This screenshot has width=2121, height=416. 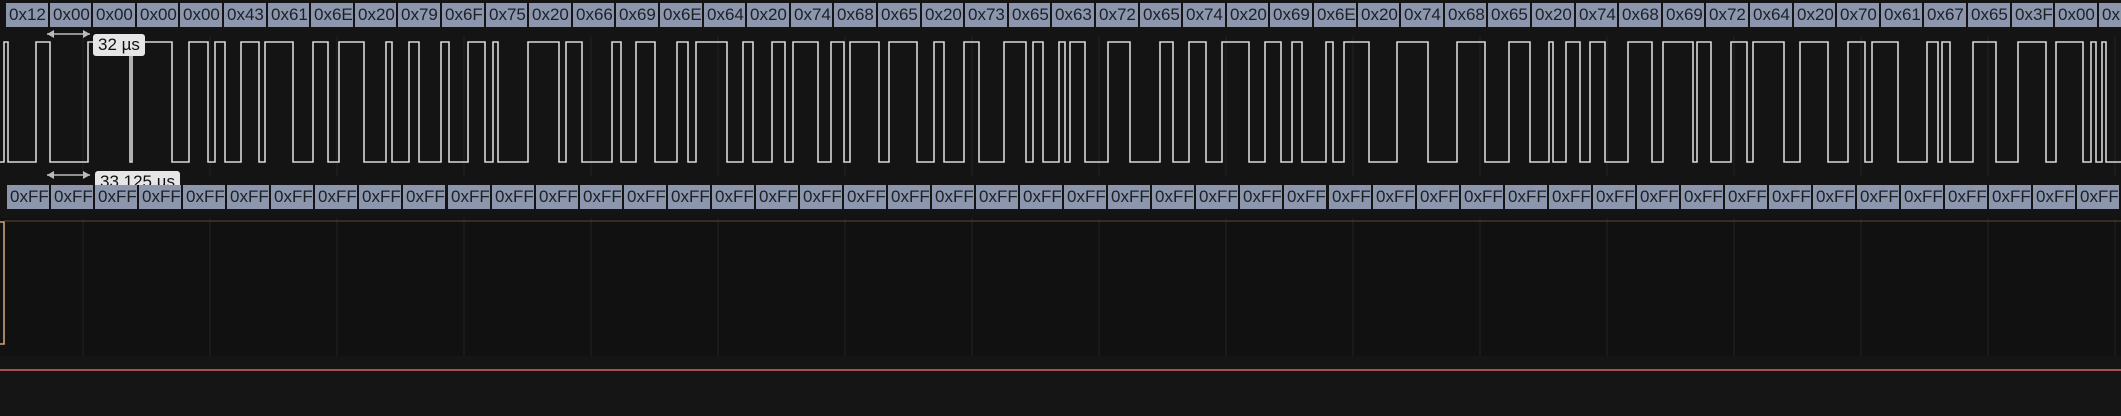 I want to click on decoded-byte-cell: 0x79, so click(x=418, y=15).